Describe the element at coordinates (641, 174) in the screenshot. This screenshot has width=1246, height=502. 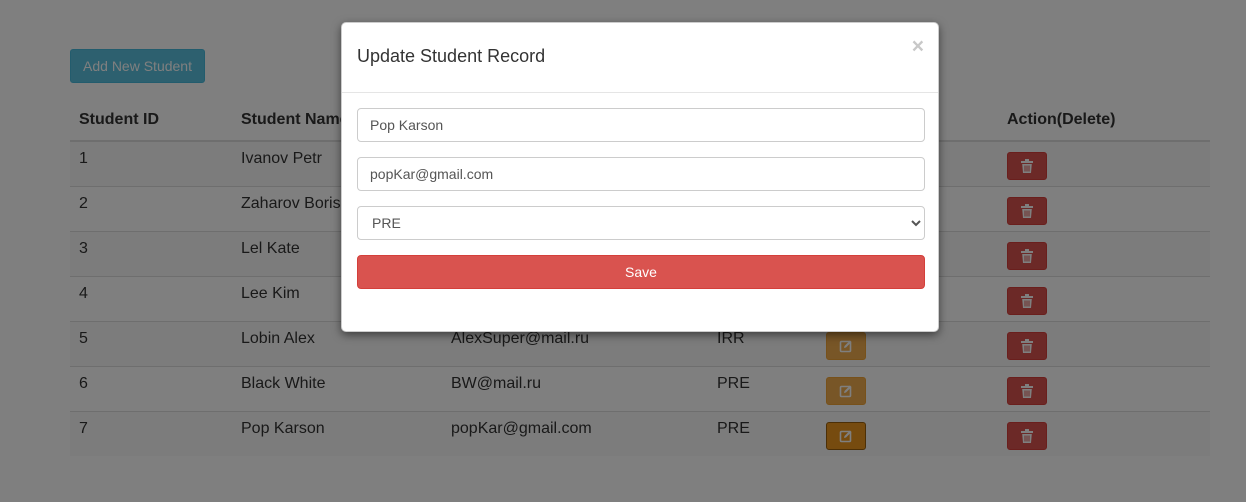
I see `student-email-field` at that location.